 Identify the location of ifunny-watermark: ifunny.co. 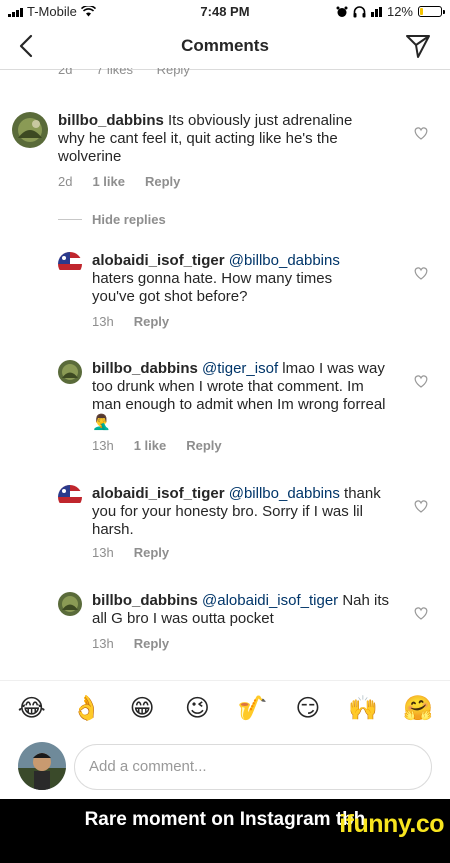
(391, 824).